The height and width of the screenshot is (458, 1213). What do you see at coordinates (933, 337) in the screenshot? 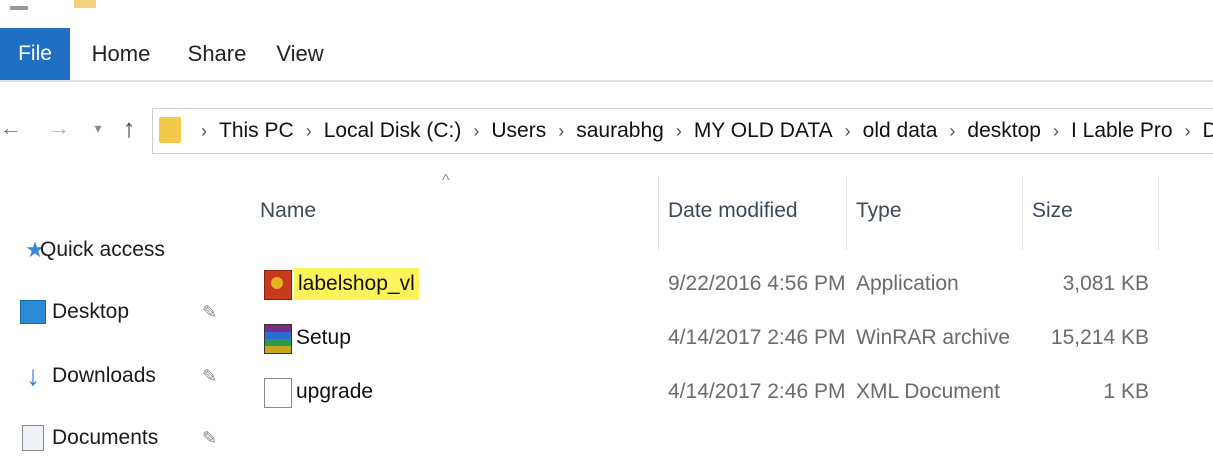
I see `file-type: WinRAR archive` at bounding box center [933, 337].